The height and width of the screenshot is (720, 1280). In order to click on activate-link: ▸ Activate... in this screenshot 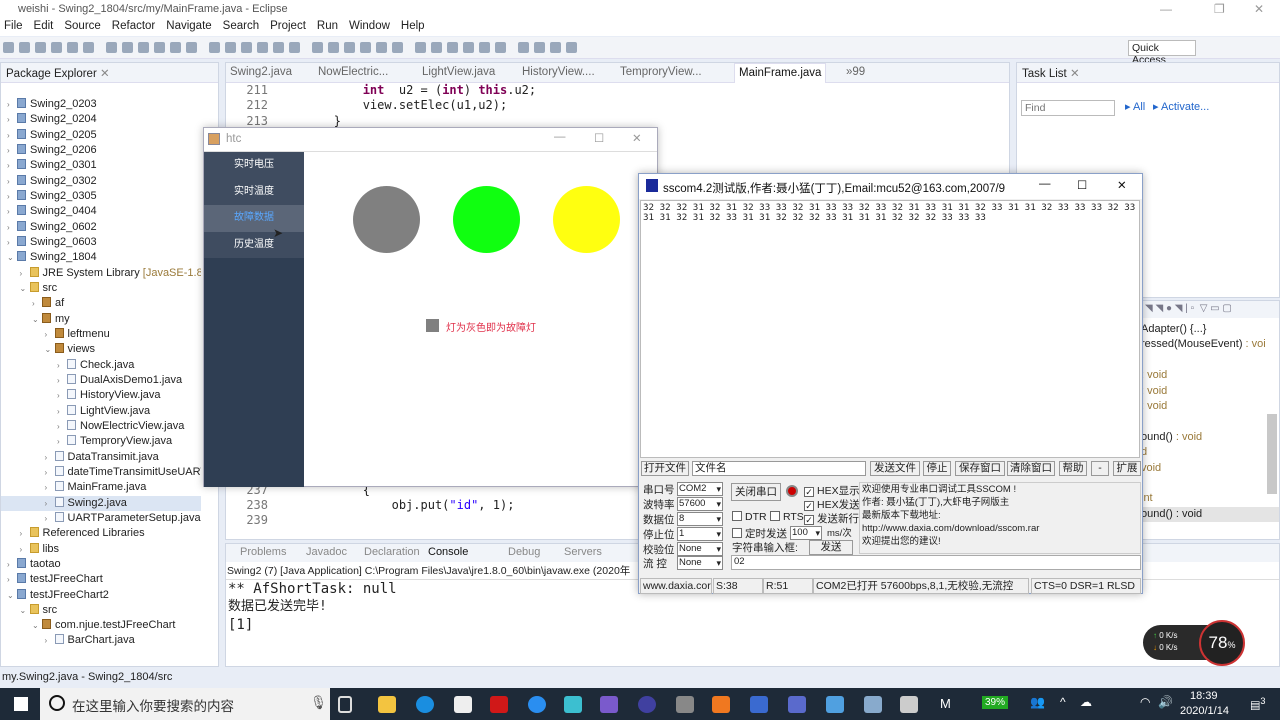, I will do `click(1181, 106)`.